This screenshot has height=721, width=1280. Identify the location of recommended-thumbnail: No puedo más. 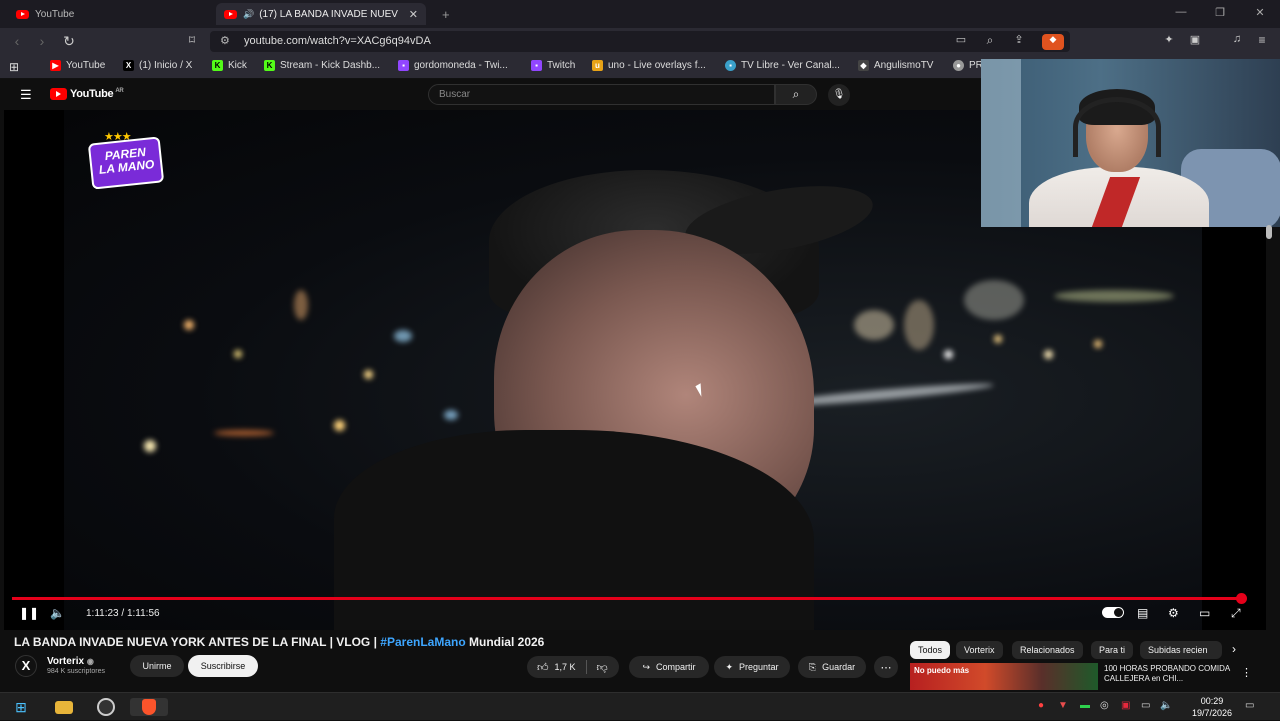
(1004, 676).